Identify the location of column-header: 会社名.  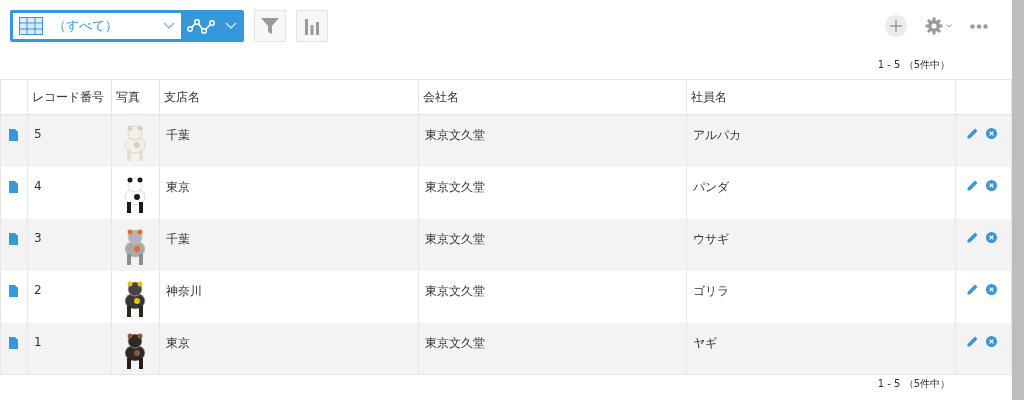
(552, 97).